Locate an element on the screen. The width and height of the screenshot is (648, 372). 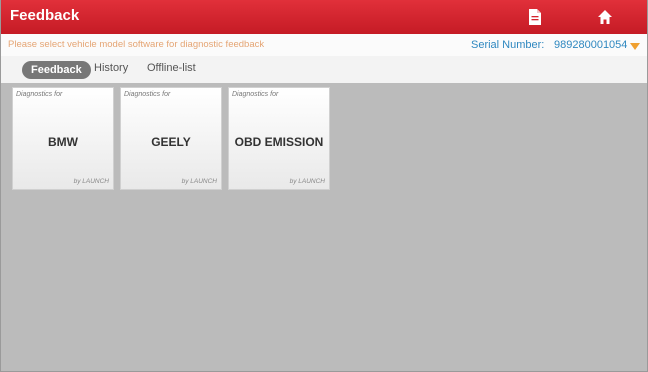
tab-history: History is located at coordinates (111, 68).